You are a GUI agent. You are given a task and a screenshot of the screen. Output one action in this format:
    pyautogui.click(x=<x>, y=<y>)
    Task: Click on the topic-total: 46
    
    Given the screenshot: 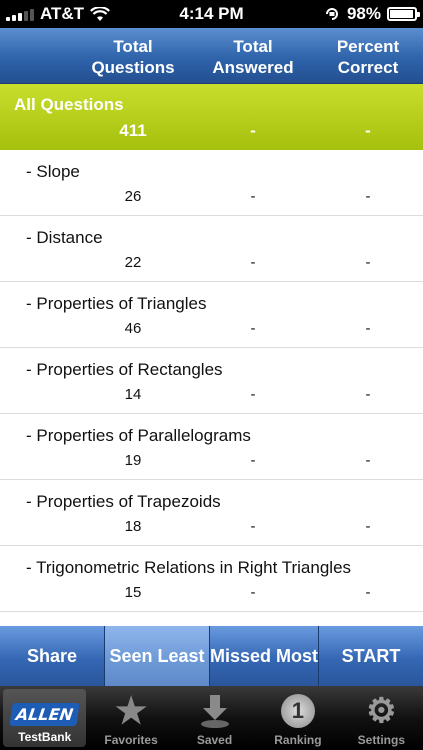 What is the action you would take?
    pyautogui.click(x=133, y=328)
    